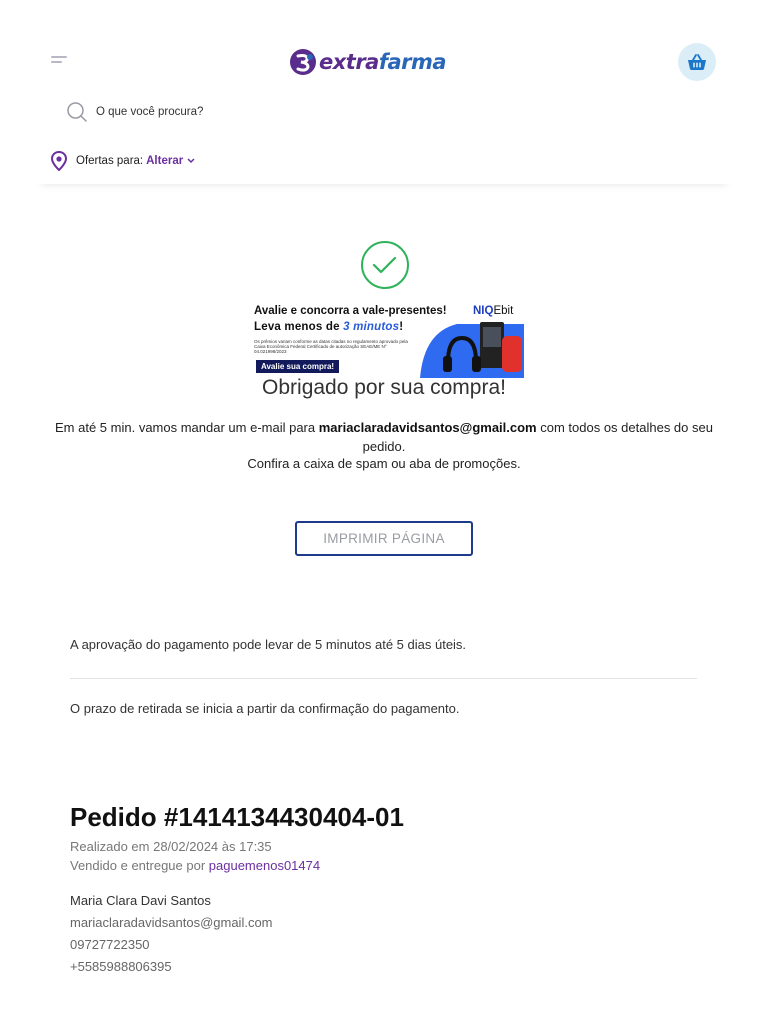 Image resolution: width=768 pixels, height=1024 pixels. I want to click on customer-name: Maria Clara Davi Santos, so click(140, 900).